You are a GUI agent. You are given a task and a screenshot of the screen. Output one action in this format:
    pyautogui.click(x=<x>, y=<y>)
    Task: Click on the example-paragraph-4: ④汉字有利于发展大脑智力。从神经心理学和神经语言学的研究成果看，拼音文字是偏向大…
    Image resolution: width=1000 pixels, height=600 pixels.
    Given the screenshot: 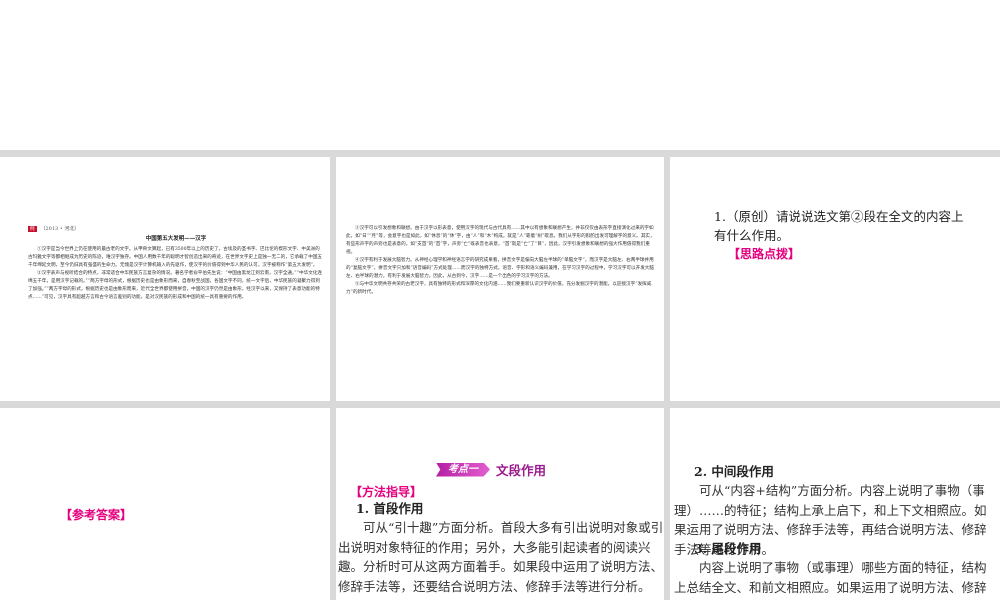 What is the action you would take?
    pyautogui.click(x=500, y=268)
    